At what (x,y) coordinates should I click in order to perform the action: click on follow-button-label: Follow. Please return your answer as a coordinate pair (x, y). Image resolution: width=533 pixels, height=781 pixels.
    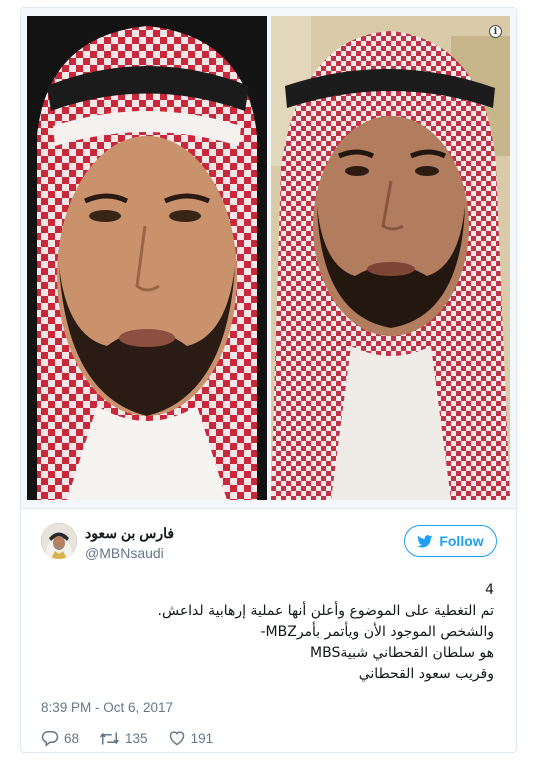
    Looking at the image, I should click on (461, 541).